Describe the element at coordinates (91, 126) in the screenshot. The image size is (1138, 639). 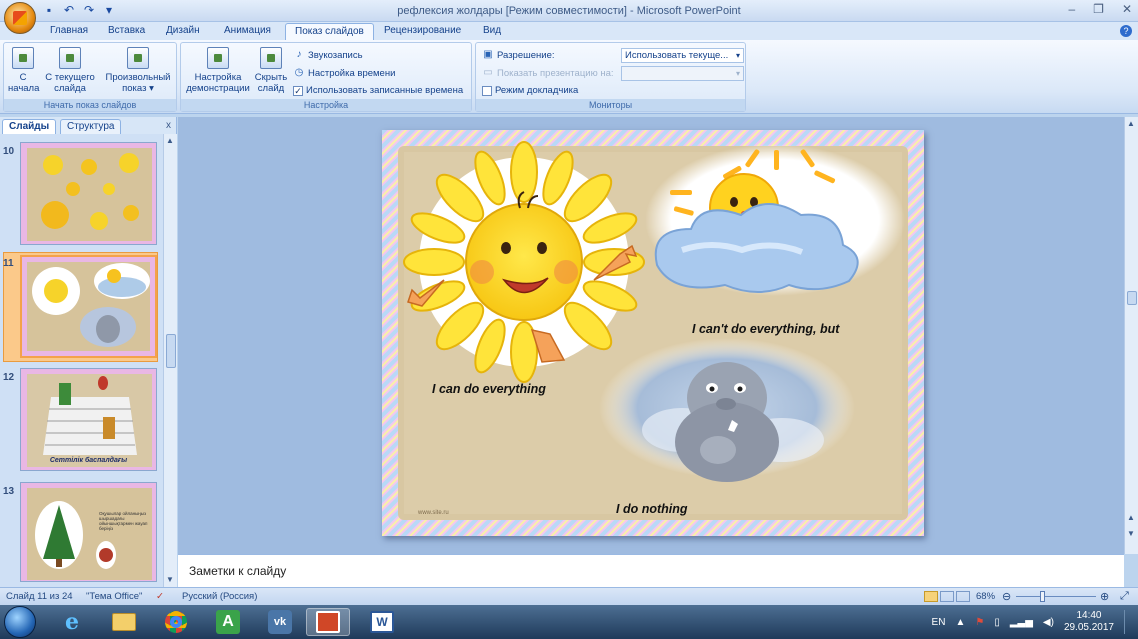
I see `tab-outline: Структура` at that location.